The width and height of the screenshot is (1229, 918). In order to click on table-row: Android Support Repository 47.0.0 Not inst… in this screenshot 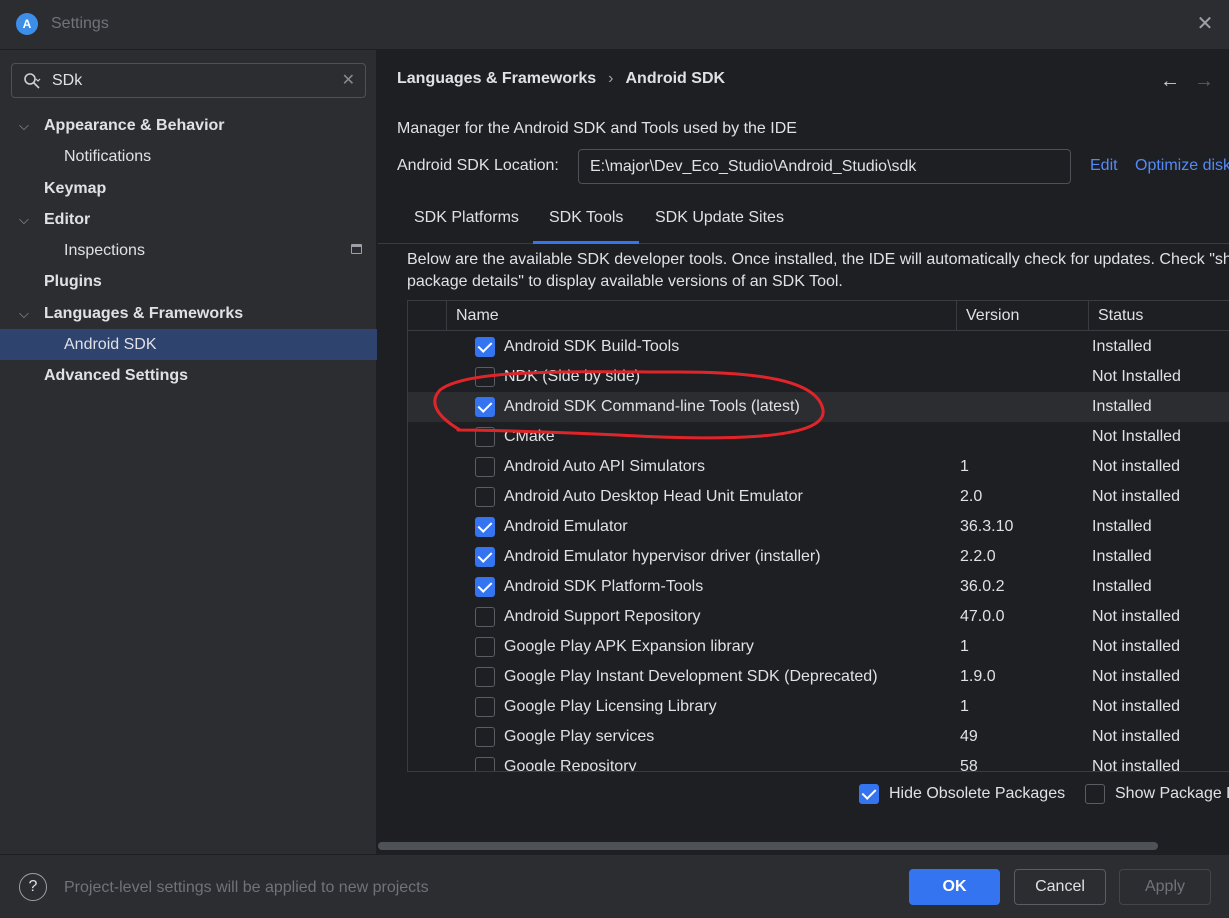, I will do `click(818, 617)`.